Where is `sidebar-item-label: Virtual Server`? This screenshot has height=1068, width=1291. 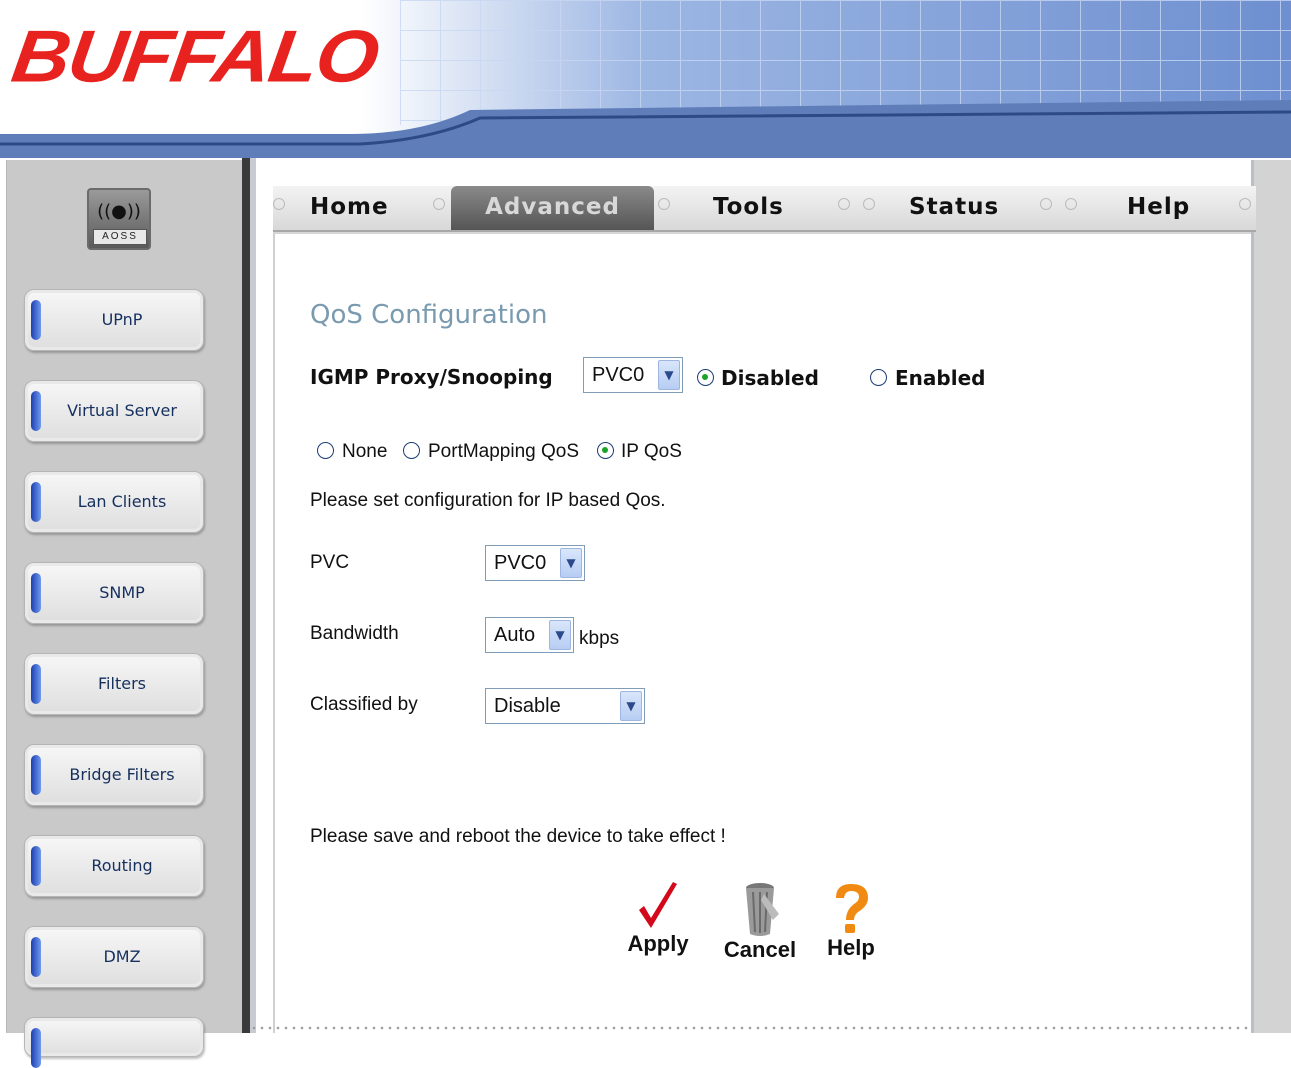 sidebar-item-label: Virtual Server is located at coordinates (122, 410).